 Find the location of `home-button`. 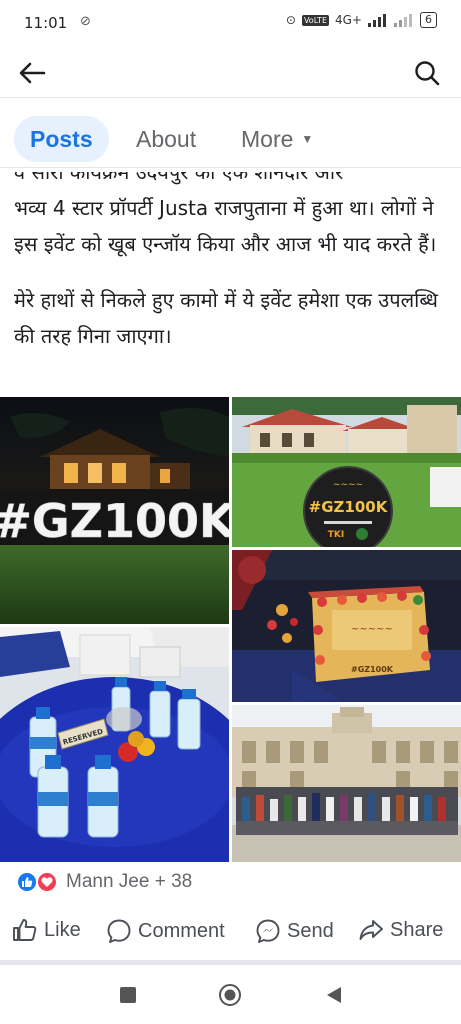

home-button is located at coordinates (230, 995).